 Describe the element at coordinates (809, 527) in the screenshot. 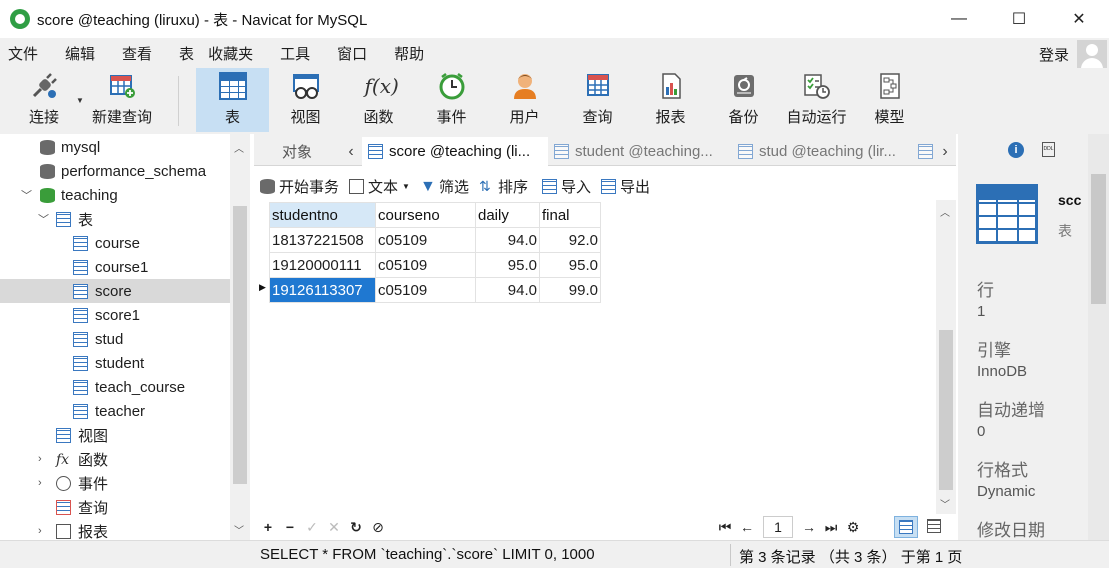

I see `next-page-icon: →` at that location.